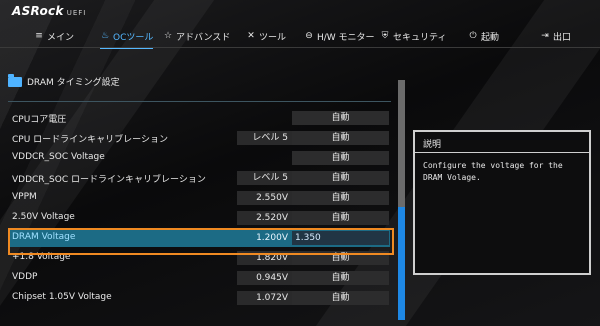 This screenshot has height=326, width=600. Describe the element at coordinates (502, 152) in the screenshot. I see `help-divider` at that location.